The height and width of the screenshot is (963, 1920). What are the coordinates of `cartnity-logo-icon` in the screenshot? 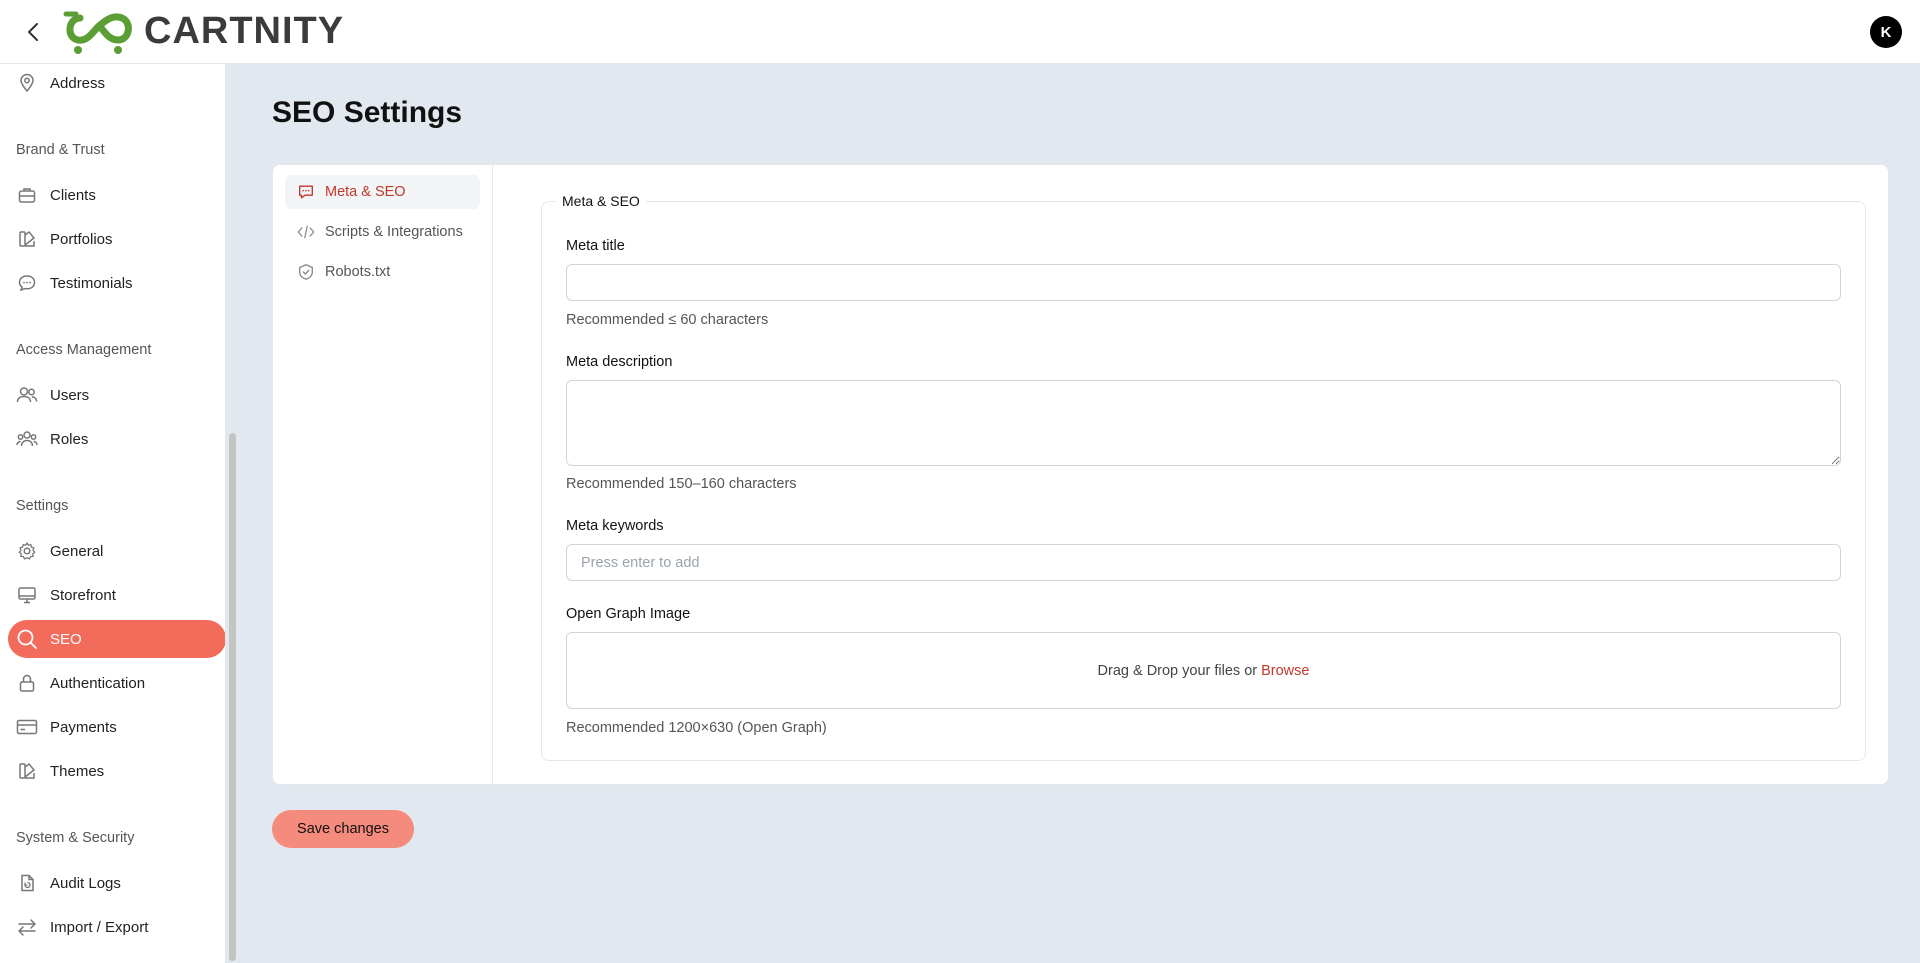 It's located at (97, 32).